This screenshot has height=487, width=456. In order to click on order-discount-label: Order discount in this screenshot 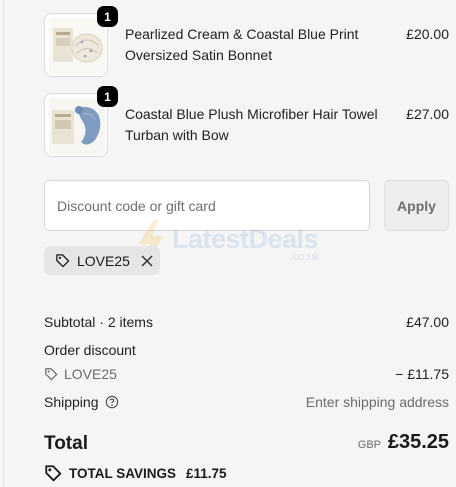, I will do `click(90, 350)`.